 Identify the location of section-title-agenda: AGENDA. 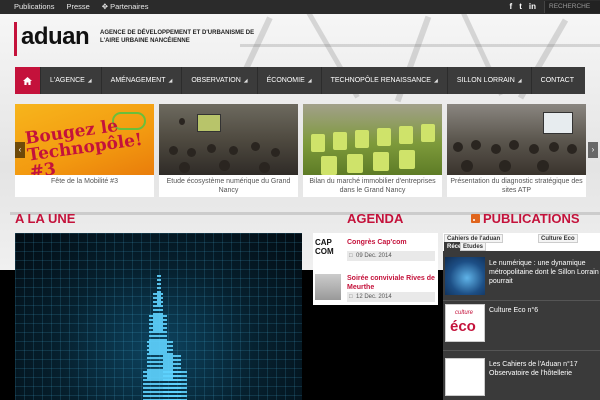
(375, 218).